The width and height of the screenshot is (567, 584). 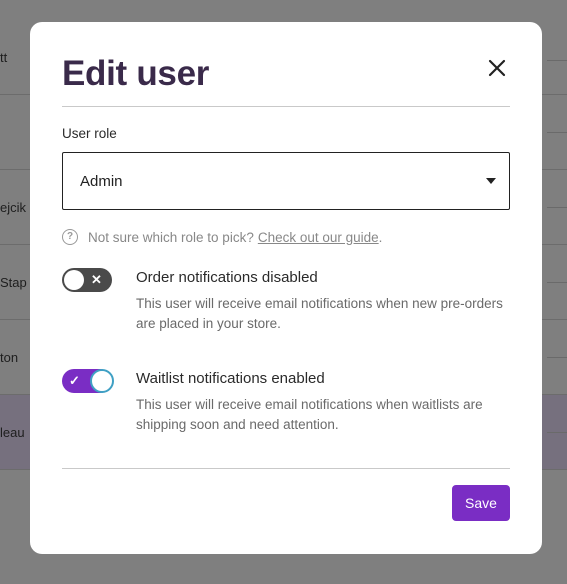 I want to click on order-notifications-toggle: ✕, so click(x=87, y=280).